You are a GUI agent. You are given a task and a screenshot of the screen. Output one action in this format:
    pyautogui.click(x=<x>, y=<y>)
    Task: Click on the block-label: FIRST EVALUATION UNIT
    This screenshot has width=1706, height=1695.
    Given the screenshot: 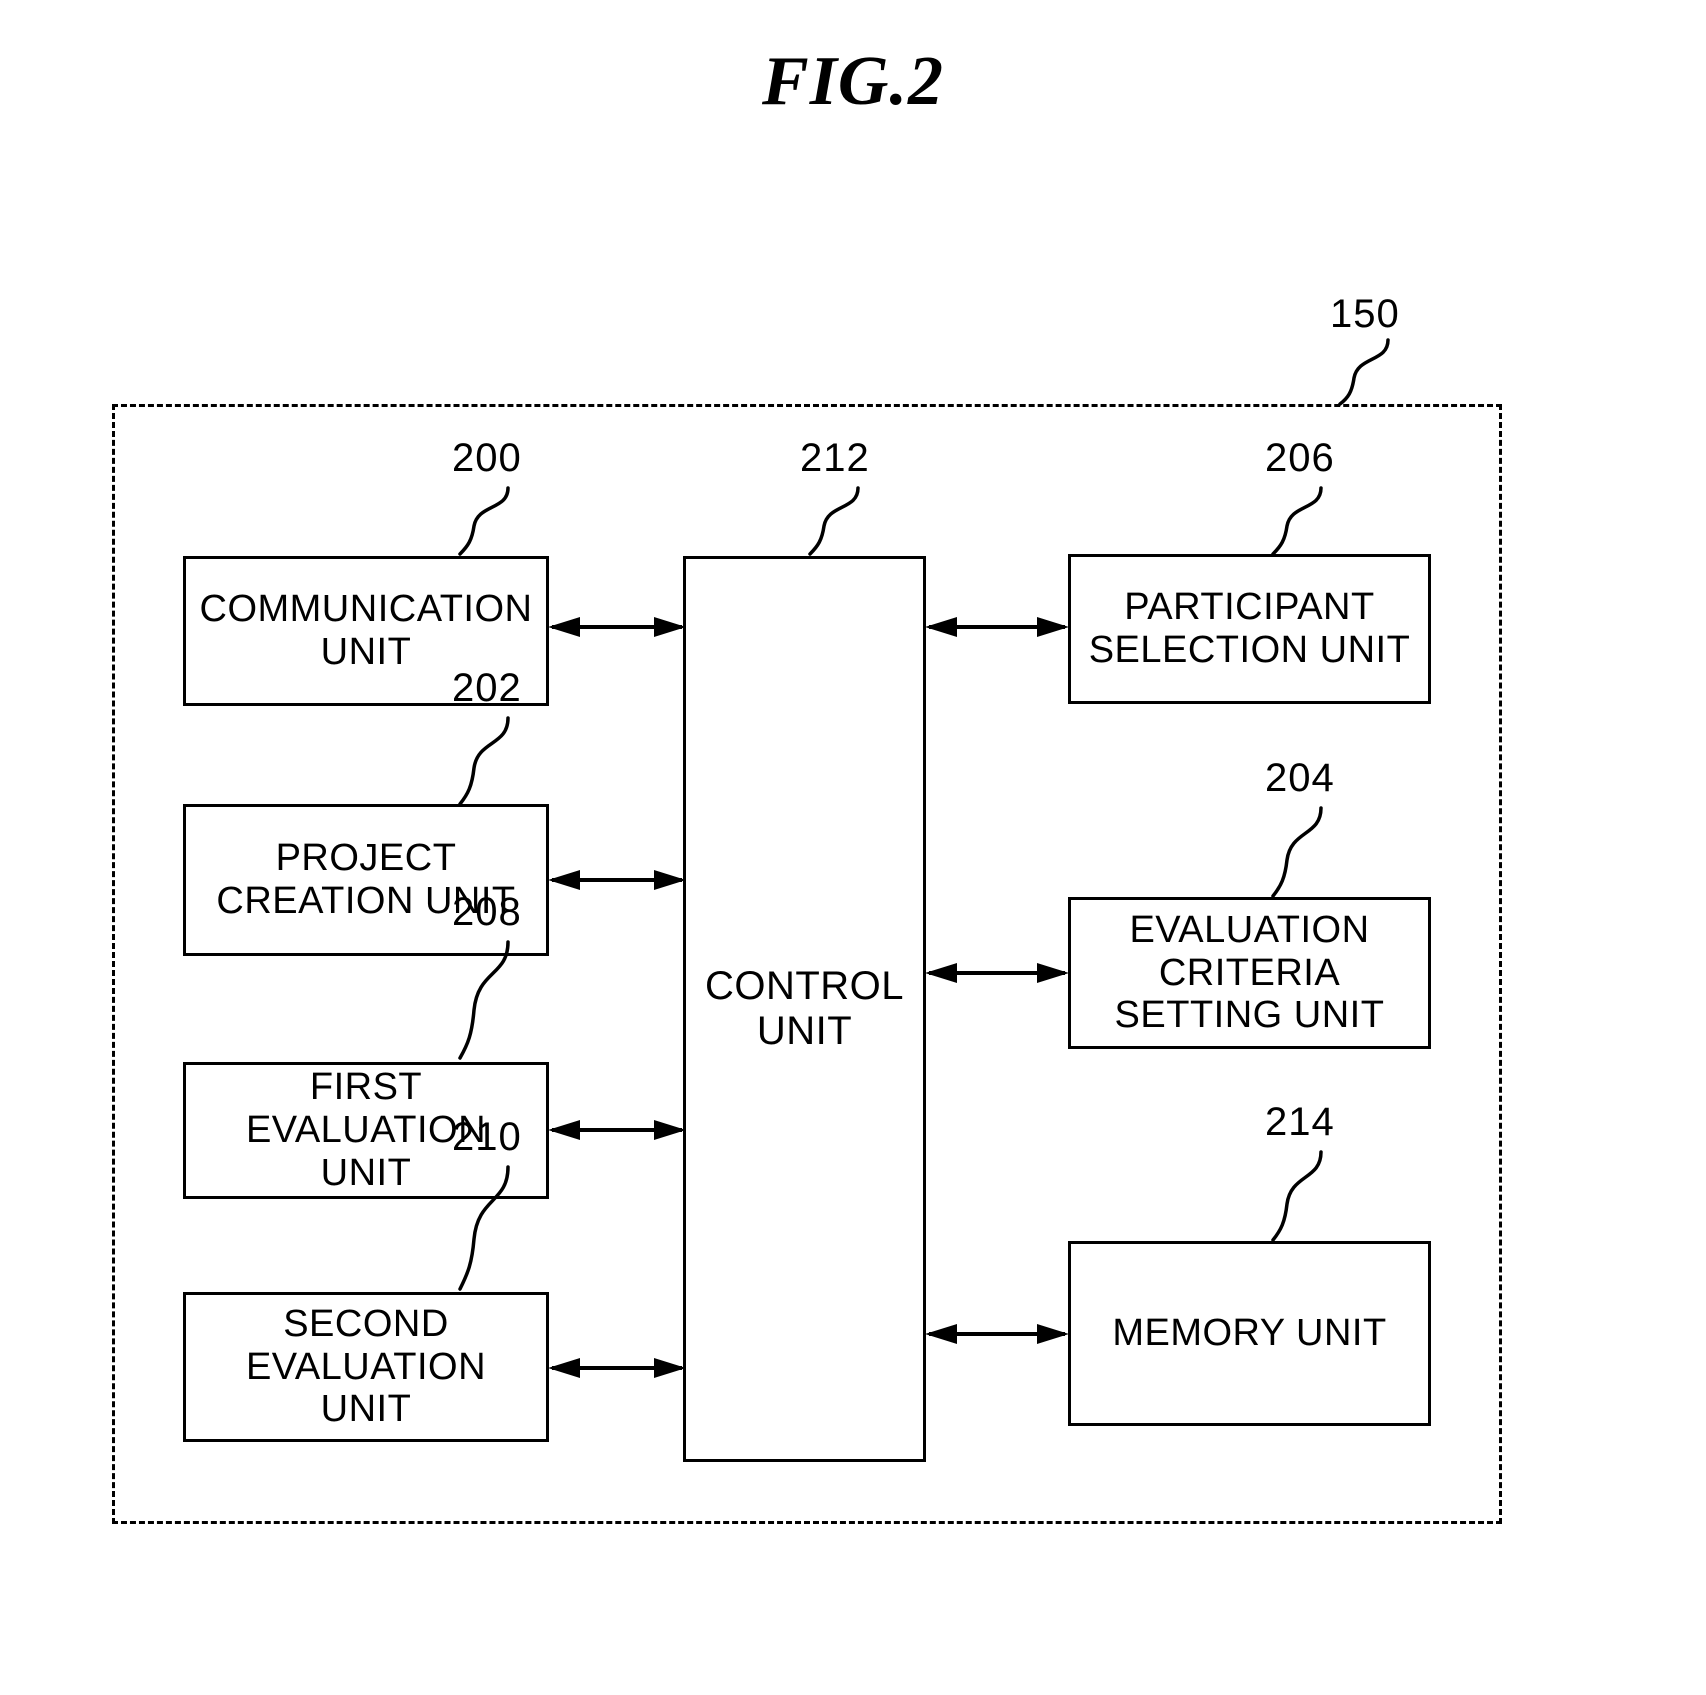 What is the action you would take?
    pyautogui.click(x=366, y=1130)
    